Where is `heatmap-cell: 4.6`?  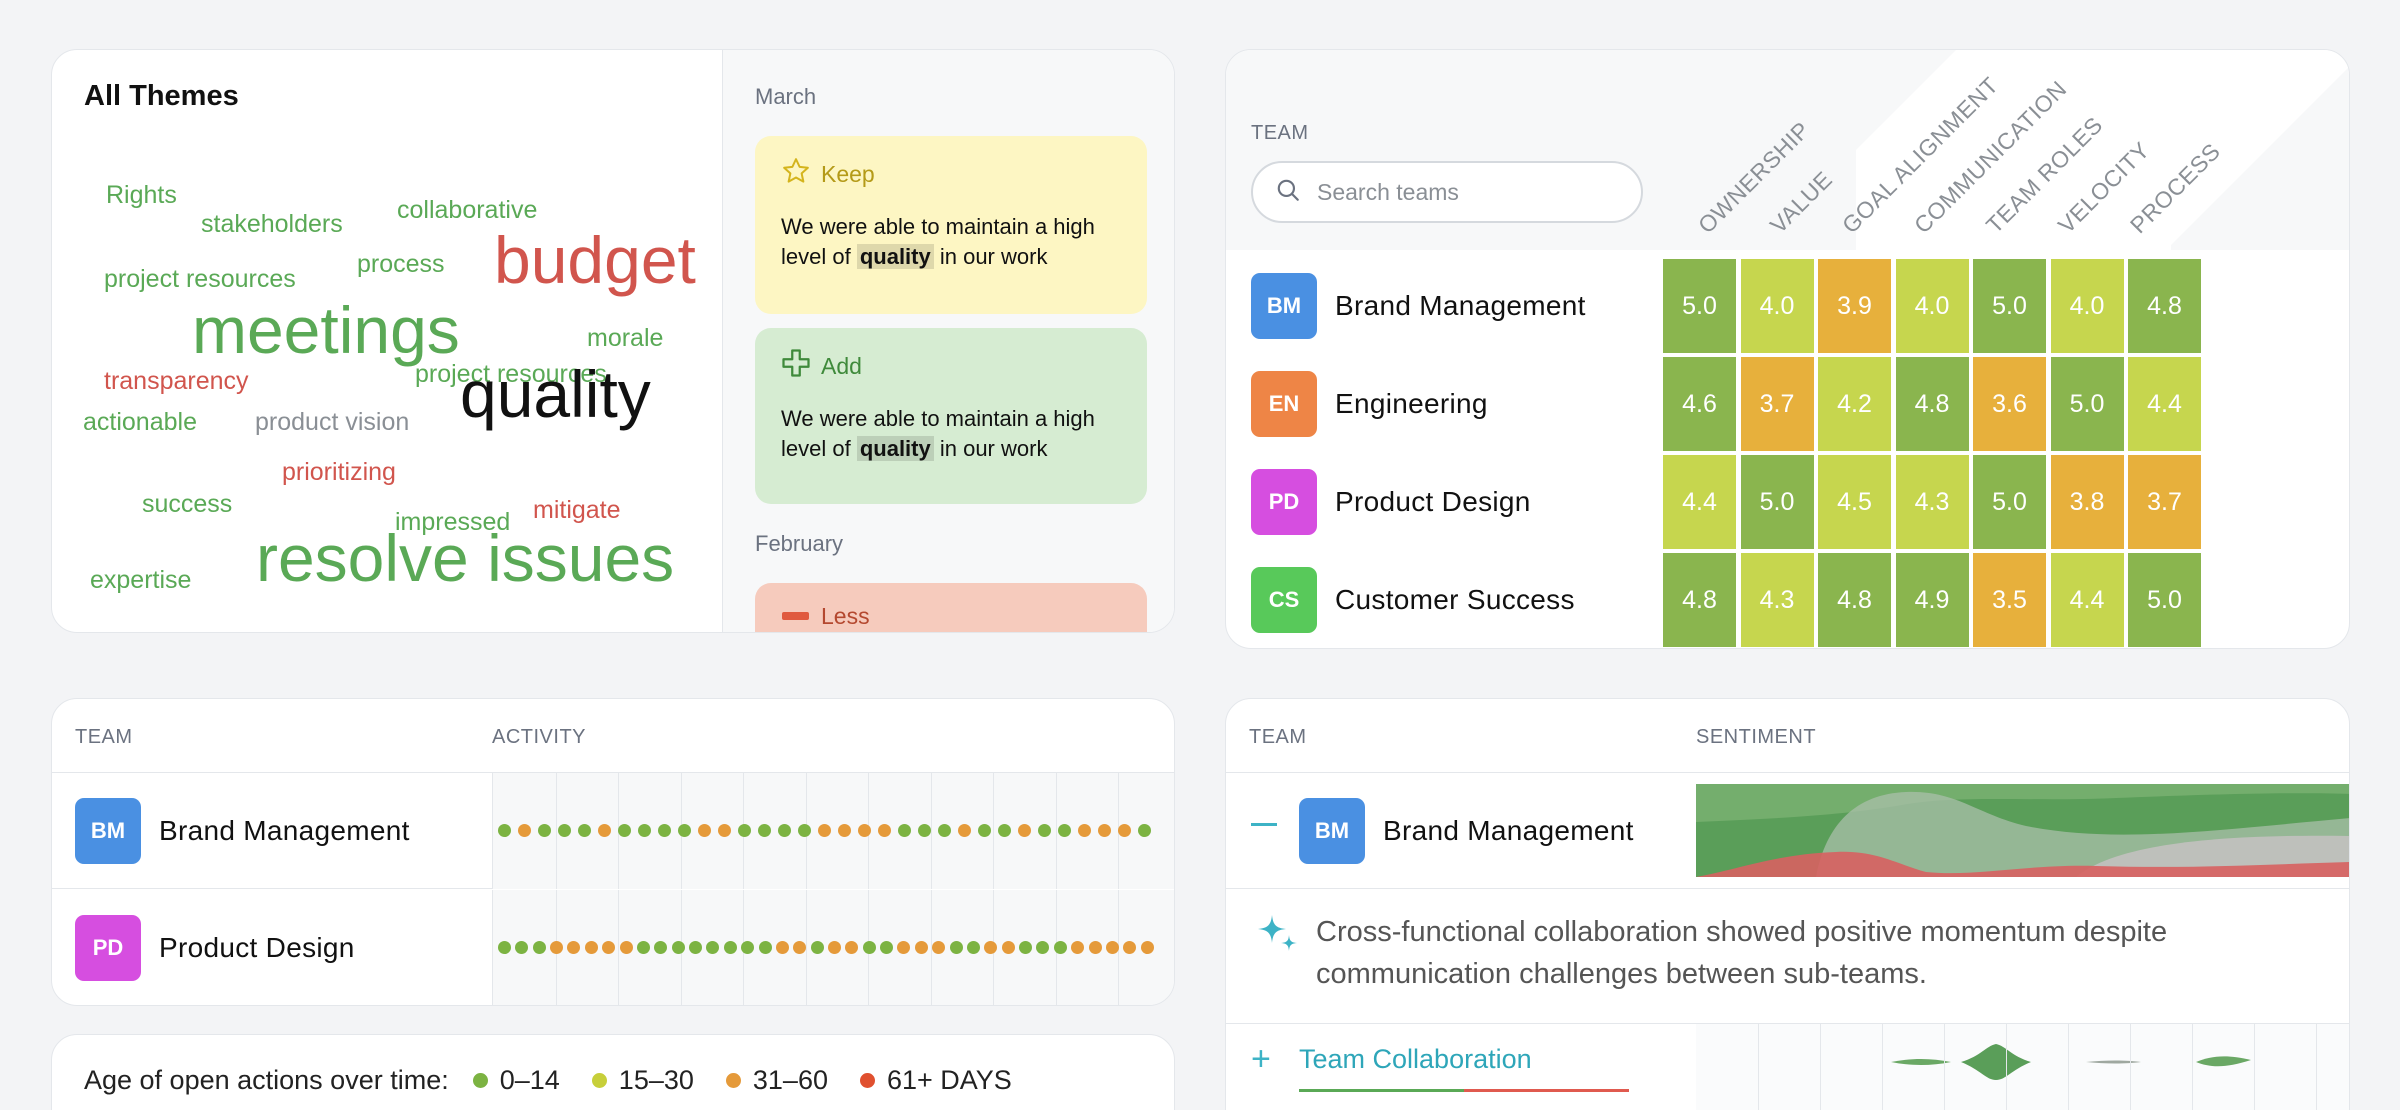 heatmap-cell: 4.6 is located at coordinates (1700, 405).